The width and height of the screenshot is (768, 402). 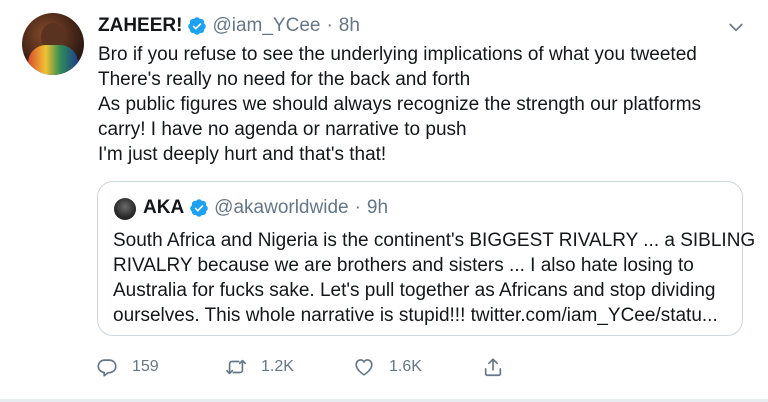 What do you see at coordinates (145, 366) in the screenshot?
I see `reply-count: 159` at bounding box center [145, 366].